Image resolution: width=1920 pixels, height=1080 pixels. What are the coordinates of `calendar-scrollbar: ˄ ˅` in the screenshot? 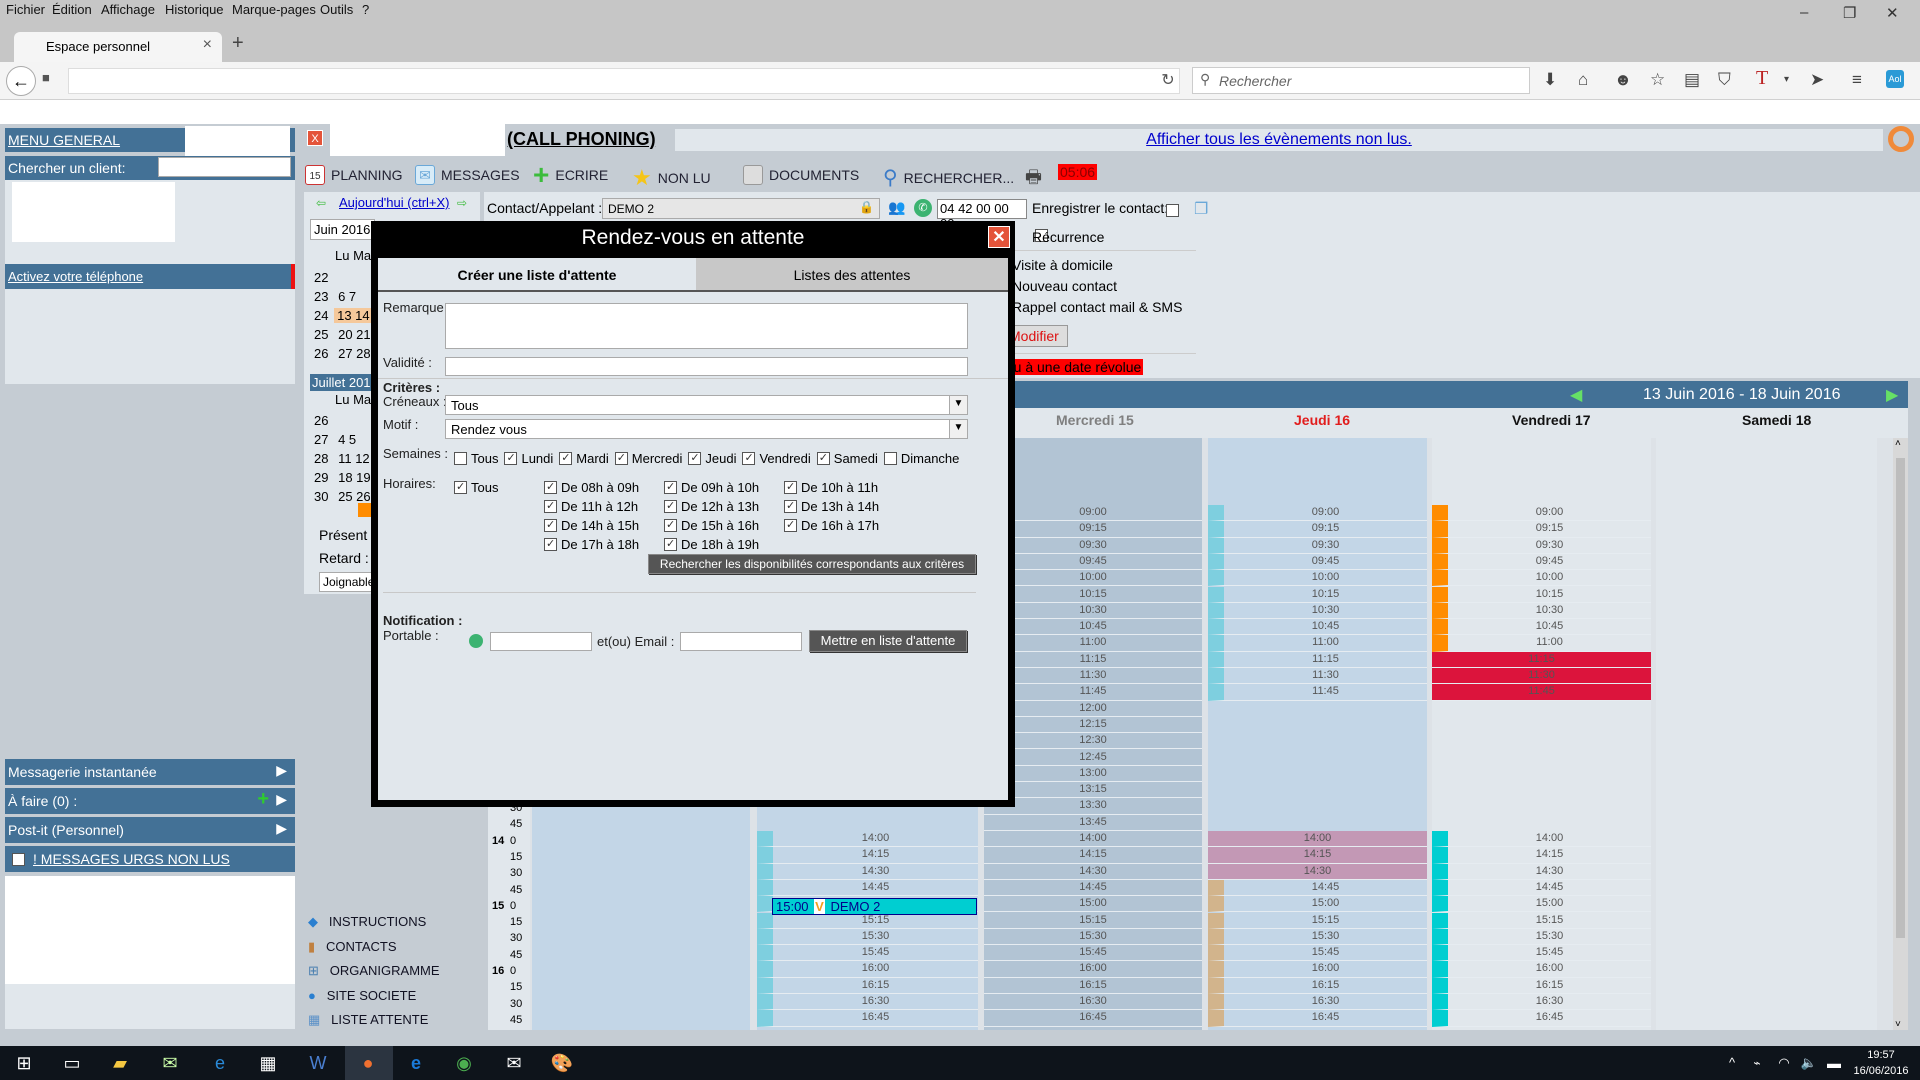 It's located at (1900, 734).